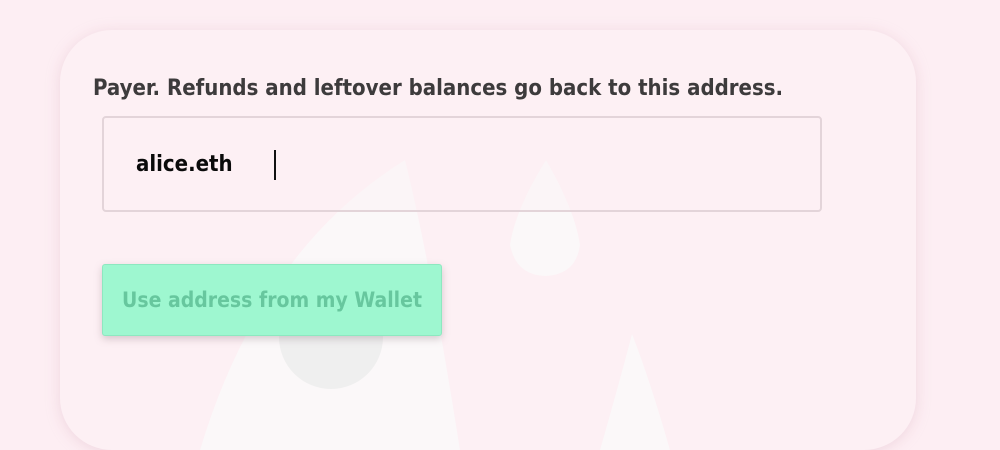  What do you see at coordinates (272, 300) in the screenshot?
I see `use-wallet-address-button: Use address from my Wallet` at bounding box center [272, 300].